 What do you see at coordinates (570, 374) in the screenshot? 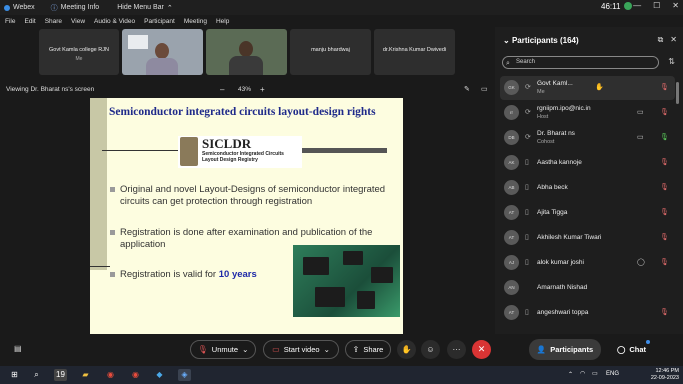
I see `tray-chevron-icon: ⌃` at bounding box center [570, 374].